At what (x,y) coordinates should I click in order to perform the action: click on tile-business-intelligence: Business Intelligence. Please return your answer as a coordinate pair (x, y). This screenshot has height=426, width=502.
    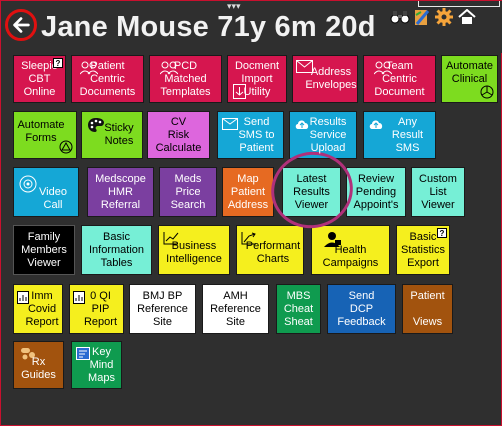
    Looking at the image, I should click on (194, 250).